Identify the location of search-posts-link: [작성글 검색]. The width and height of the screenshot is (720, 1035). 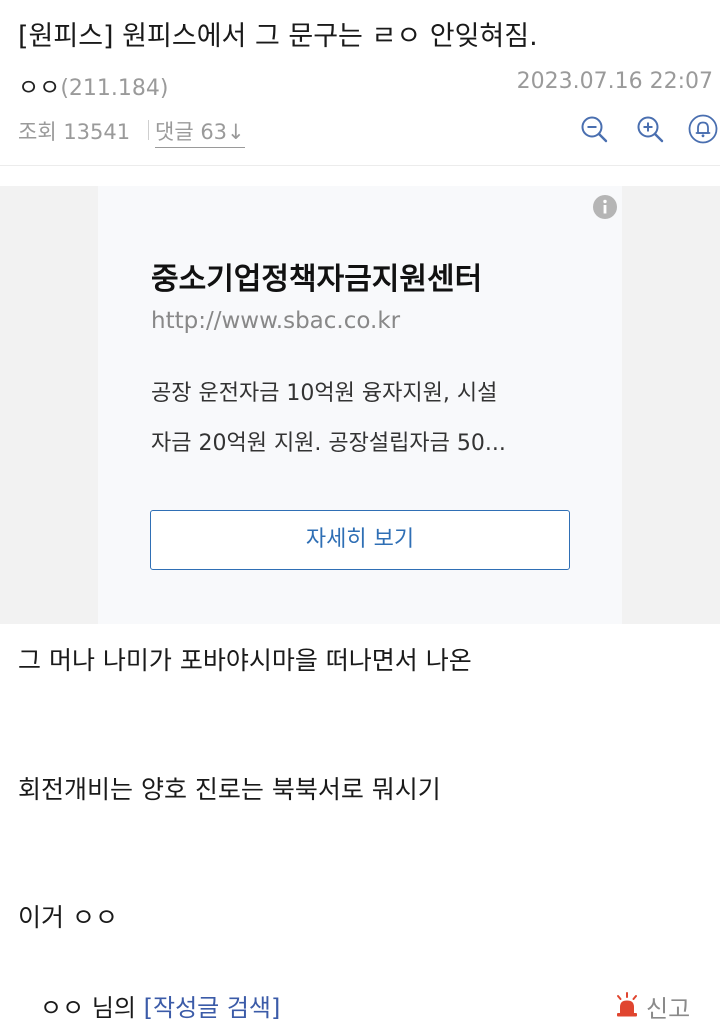
(212, 1008).